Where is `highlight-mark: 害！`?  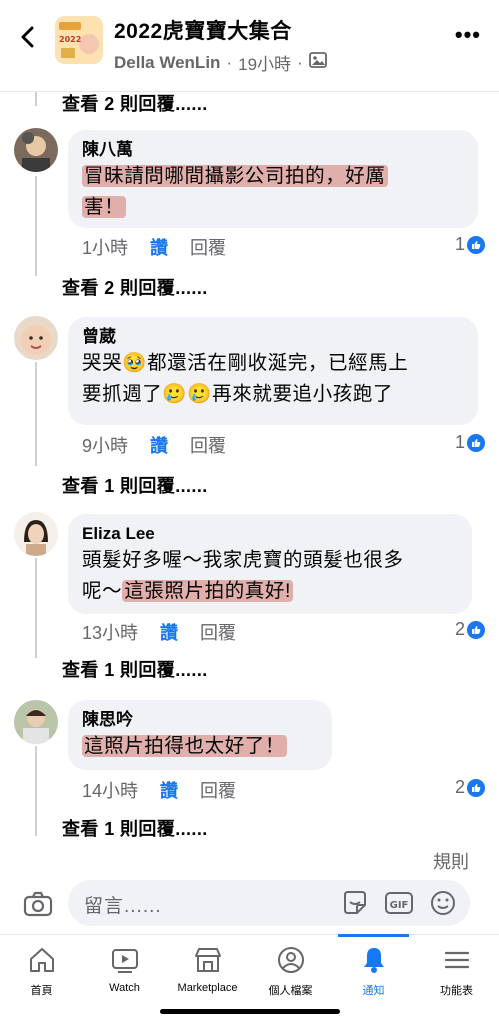
highlight-mark: 害！ is located at coordinates (104, 207).